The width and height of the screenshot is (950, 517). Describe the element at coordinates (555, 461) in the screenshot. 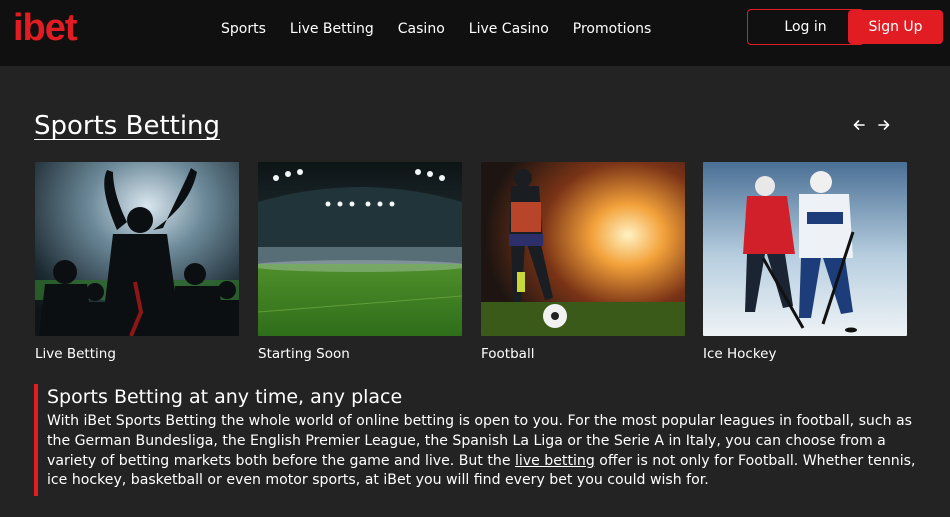

I see `live-betting-link: live betting` at that location.